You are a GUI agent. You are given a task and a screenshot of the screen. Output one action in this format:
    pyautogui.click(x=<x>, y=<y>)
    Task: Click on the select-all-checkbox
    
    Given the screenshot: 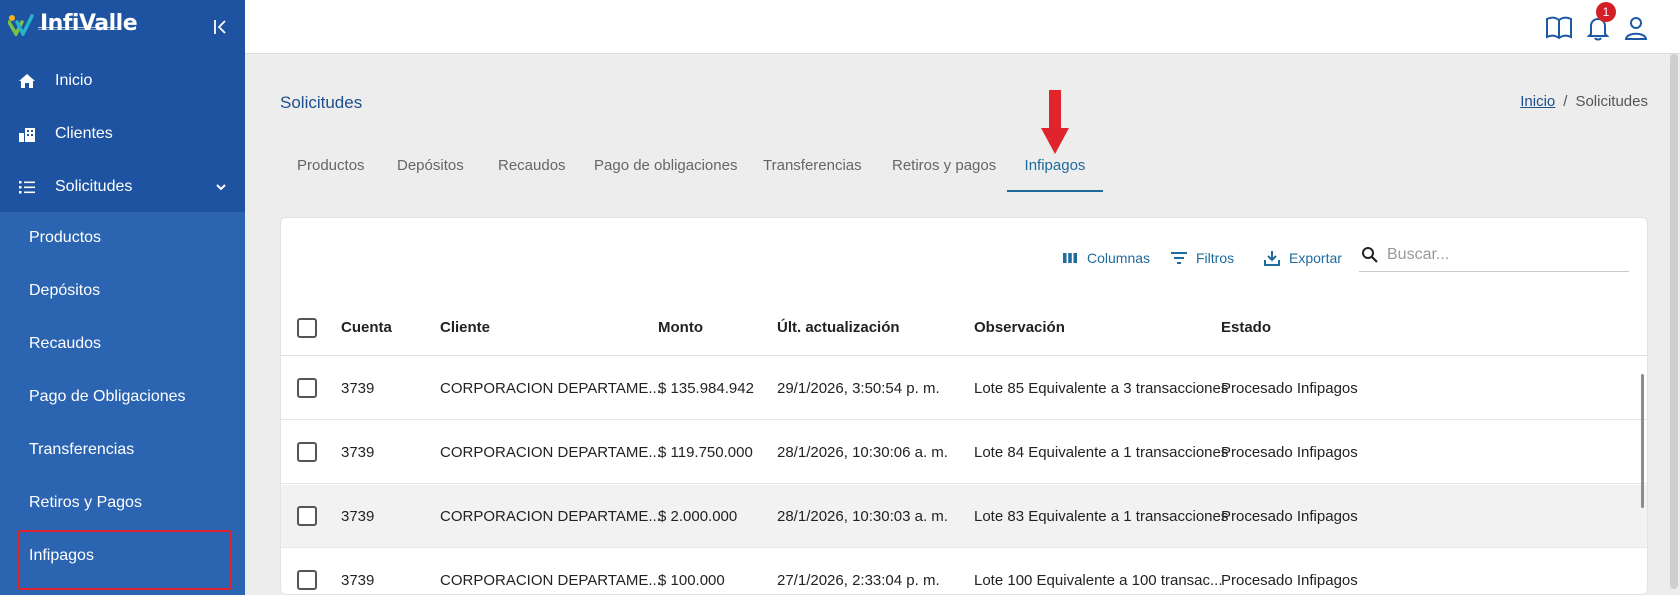 What is the action you would take?
    pyautogui.click(x=307, y=327)
    